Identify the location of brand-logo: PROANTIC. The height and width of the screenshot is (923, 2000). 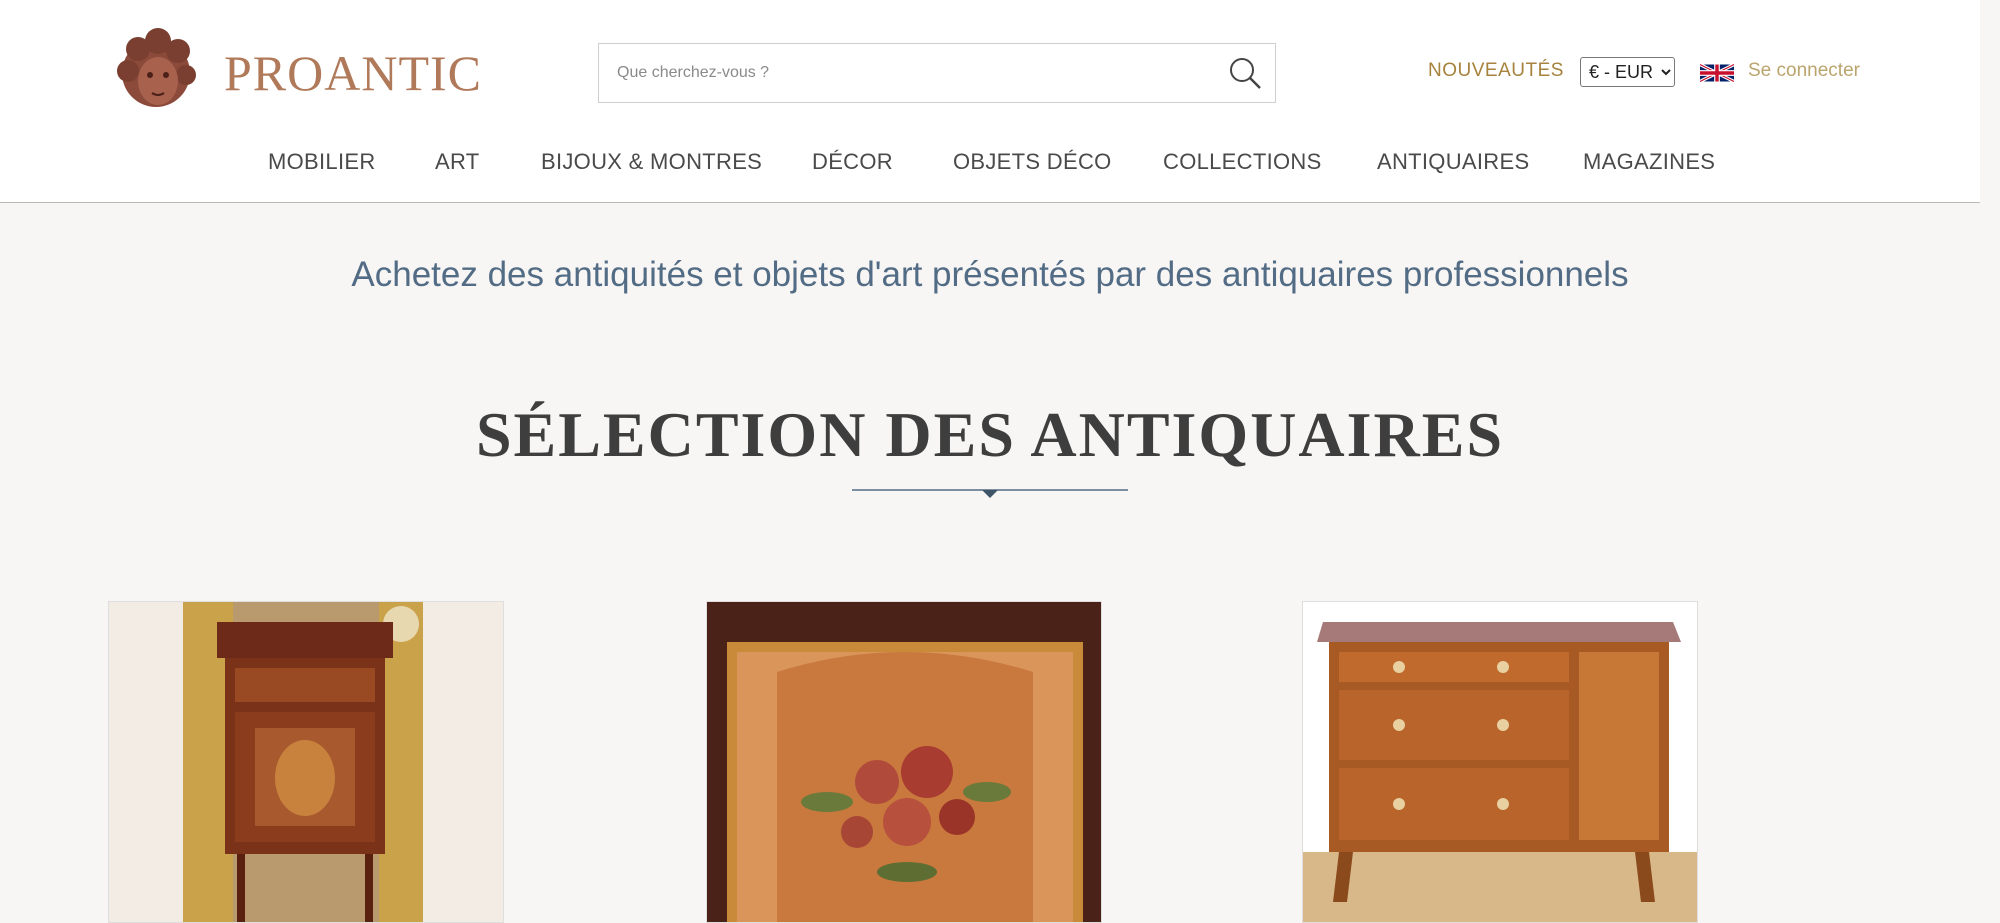
(294, 71).